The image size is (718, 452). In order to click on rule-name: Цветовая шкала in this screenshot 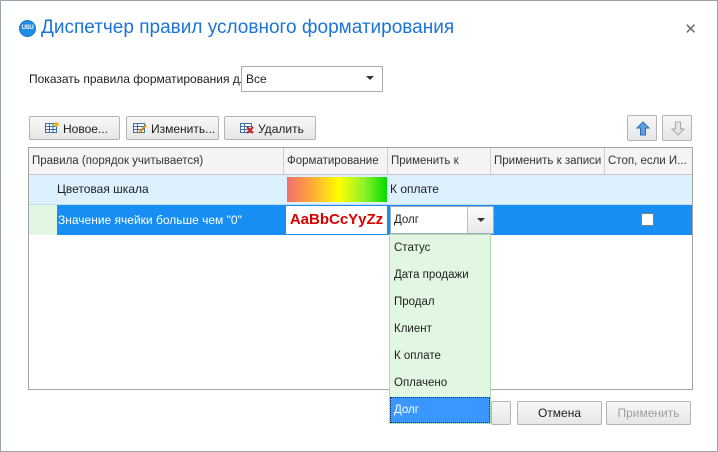, I will do `click(103, 189)`.